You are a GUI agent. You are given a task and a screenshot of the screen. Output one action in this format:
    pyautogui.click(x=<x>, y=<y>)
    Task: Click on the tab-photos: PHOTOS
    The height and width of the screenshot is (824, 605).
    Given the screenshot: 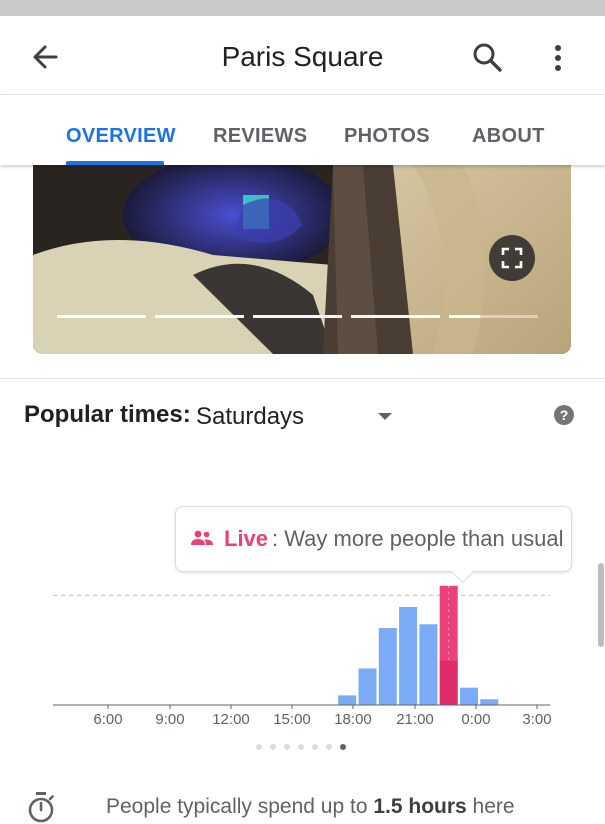 What is the action you would take?
    pyautogui.click(x=387, y=136)
    